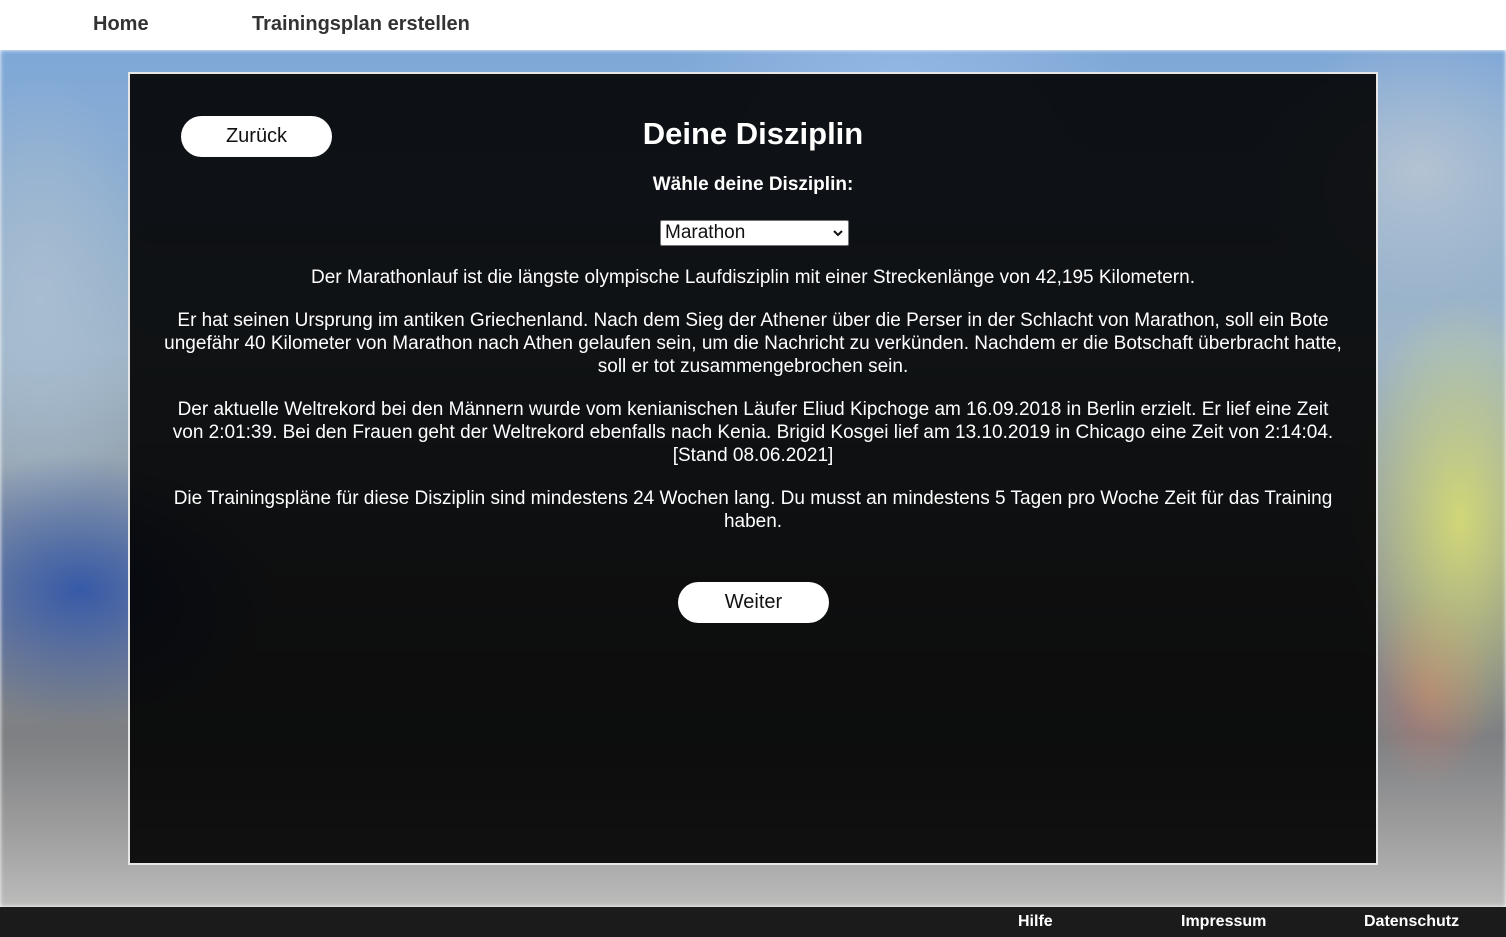  Describe the element at coordinates (838, 233) in the screenshot. I see `chevron-down-icon` at that location.